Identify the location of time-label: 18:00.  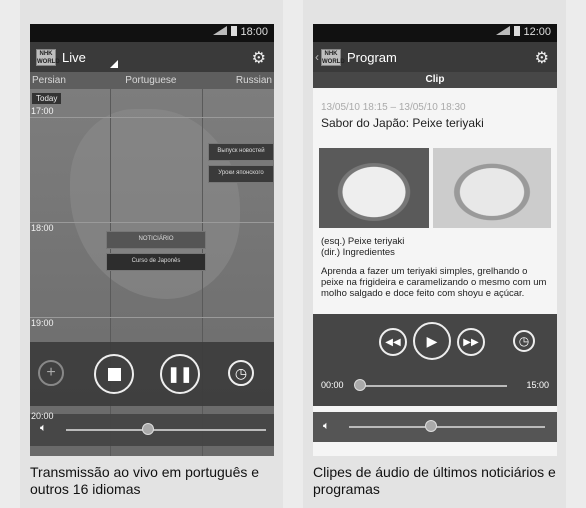
(42, 228).